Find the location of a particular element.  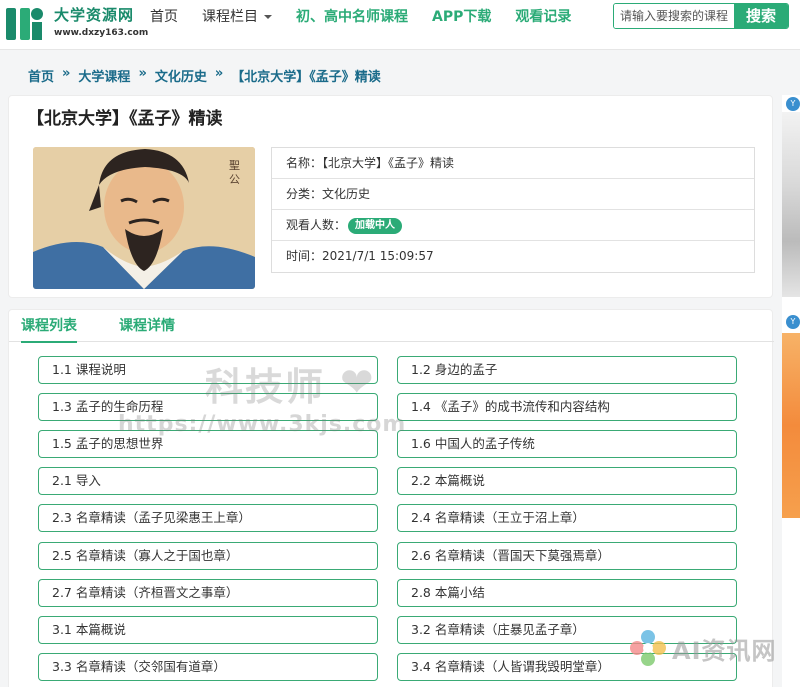

time-value: 2021/7/1 15:09:57 is located at coordinates (378, 256).